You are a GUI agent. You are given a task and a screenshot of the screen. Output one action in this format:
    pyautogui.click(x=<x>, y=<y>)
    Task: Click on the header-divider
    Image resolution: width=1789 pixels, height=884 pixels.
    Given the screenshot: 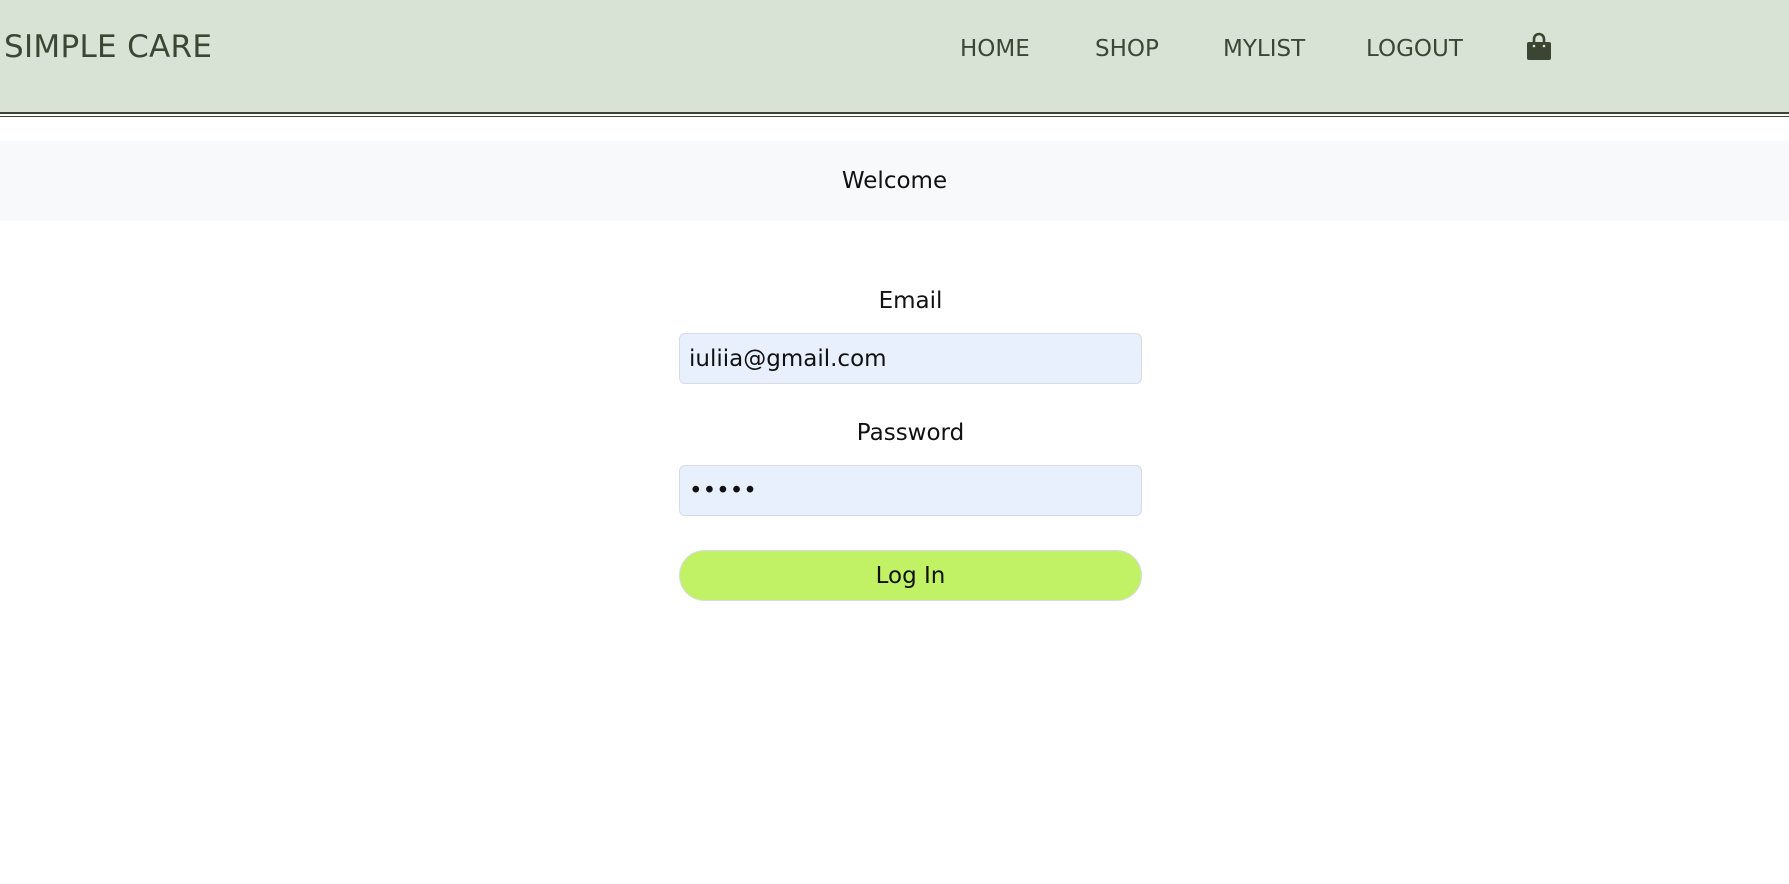 What is the action you would take?
    pyautogui.click(x=894, y=113)
    